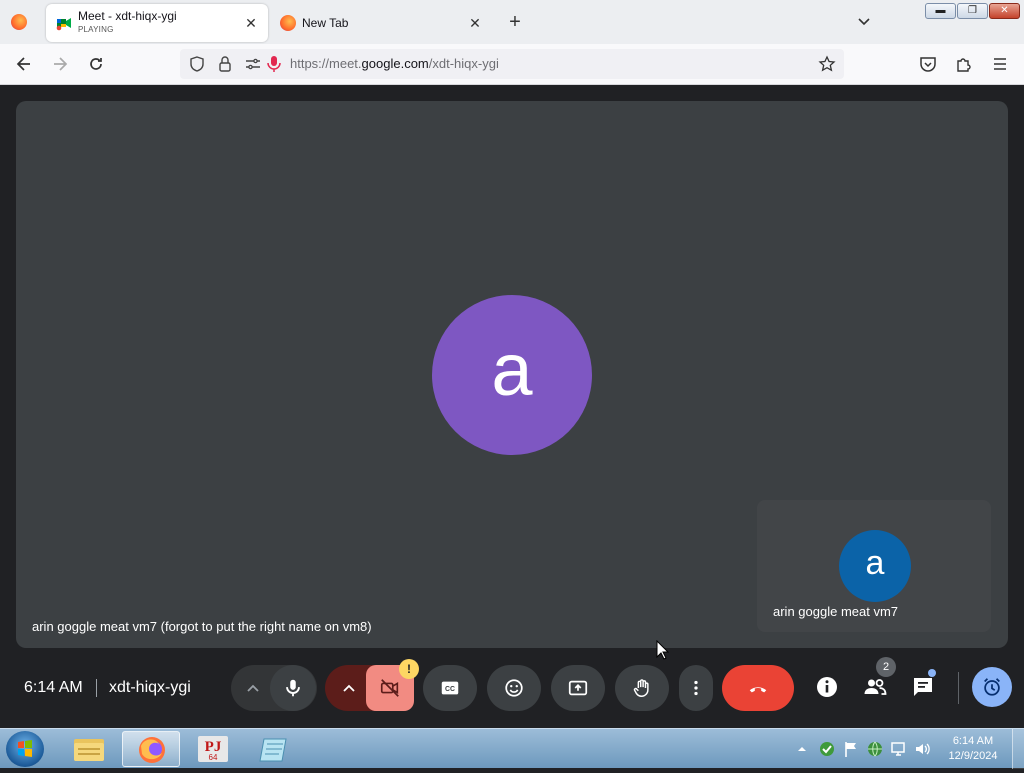 This screenshot has height=773, width=1024. I want to click on forward-arrow-icon, so click(60, 64).